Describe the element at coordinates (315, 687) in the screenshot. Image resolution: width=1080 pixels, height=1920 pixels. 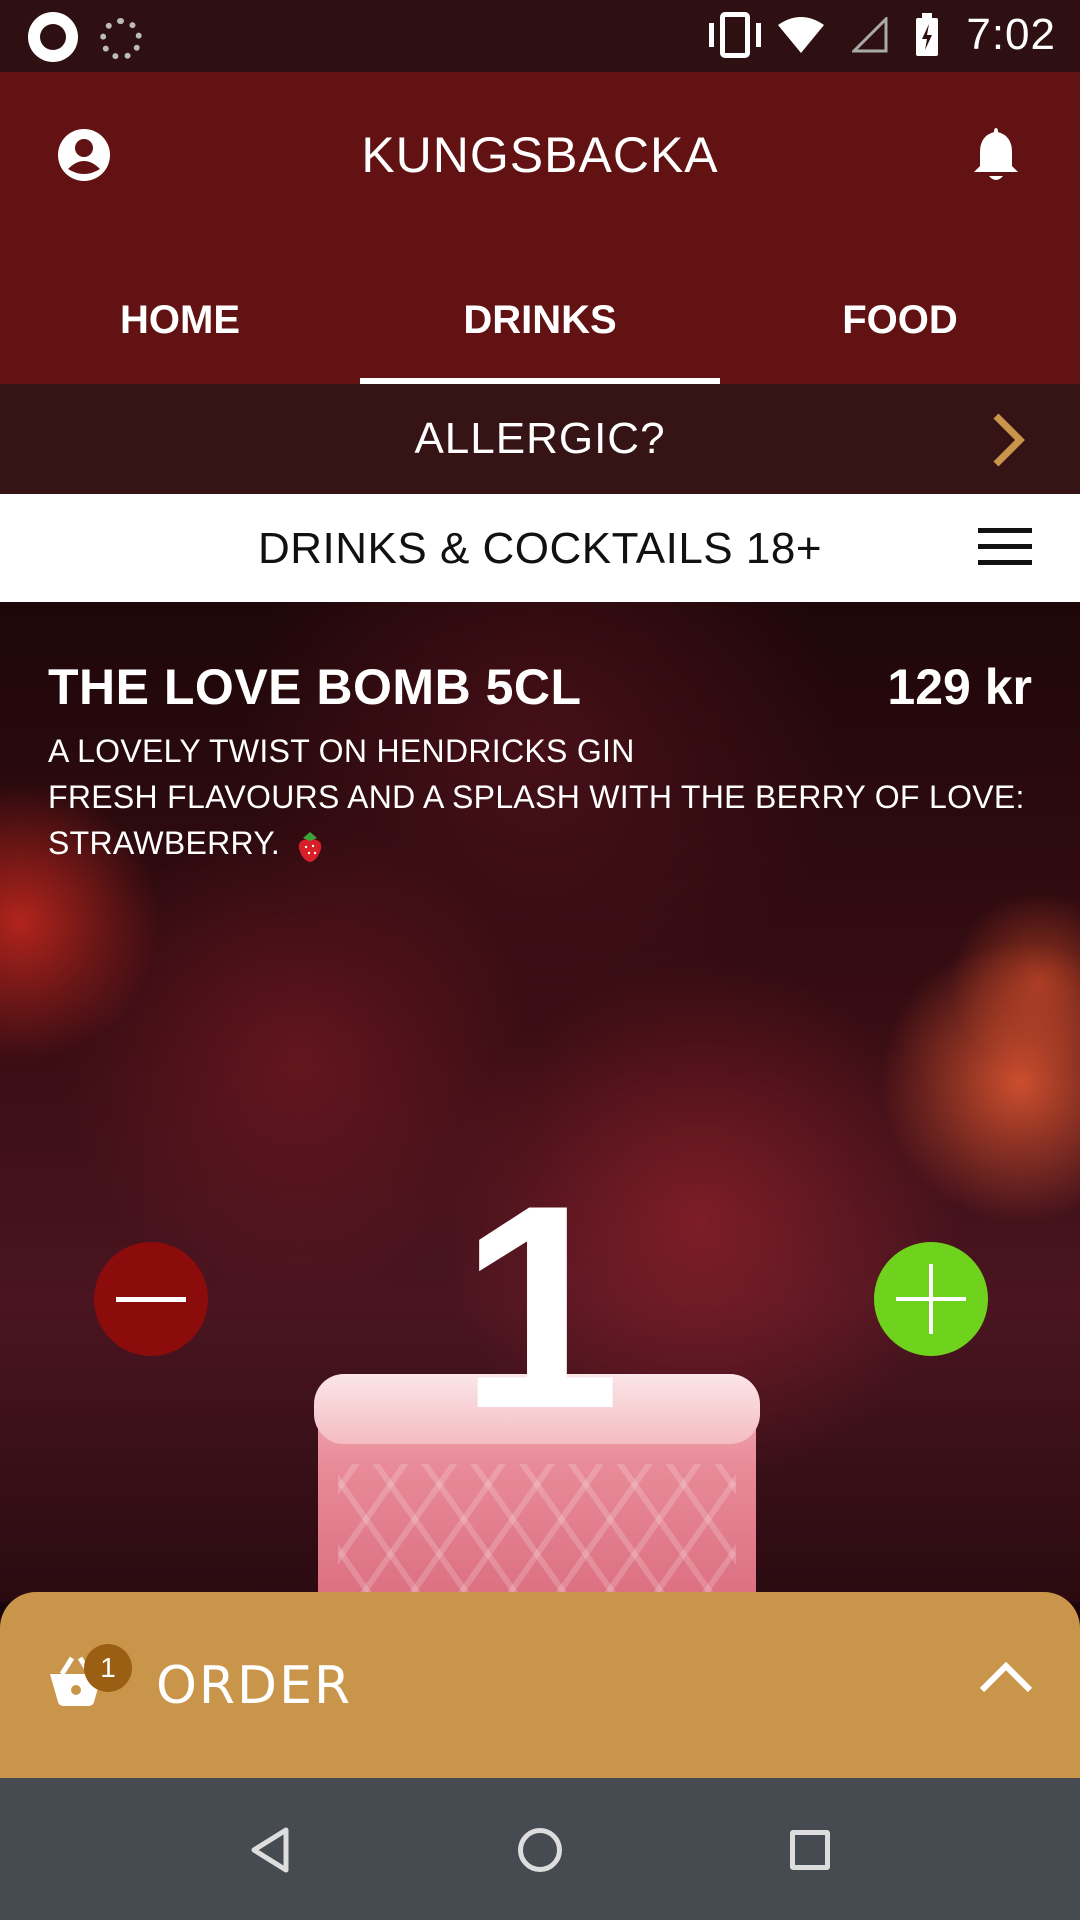
I see `product-name: THE LOVE BOMB 5CL` at that location.